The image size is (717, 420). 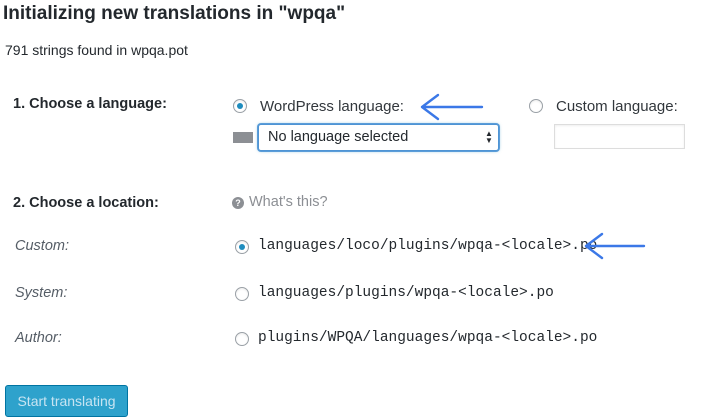 What do you see at coordinates (489, 137) in the screenshot?
I see `select-arrows-icon: ▲ ▼` at bounding box center [489, 137].